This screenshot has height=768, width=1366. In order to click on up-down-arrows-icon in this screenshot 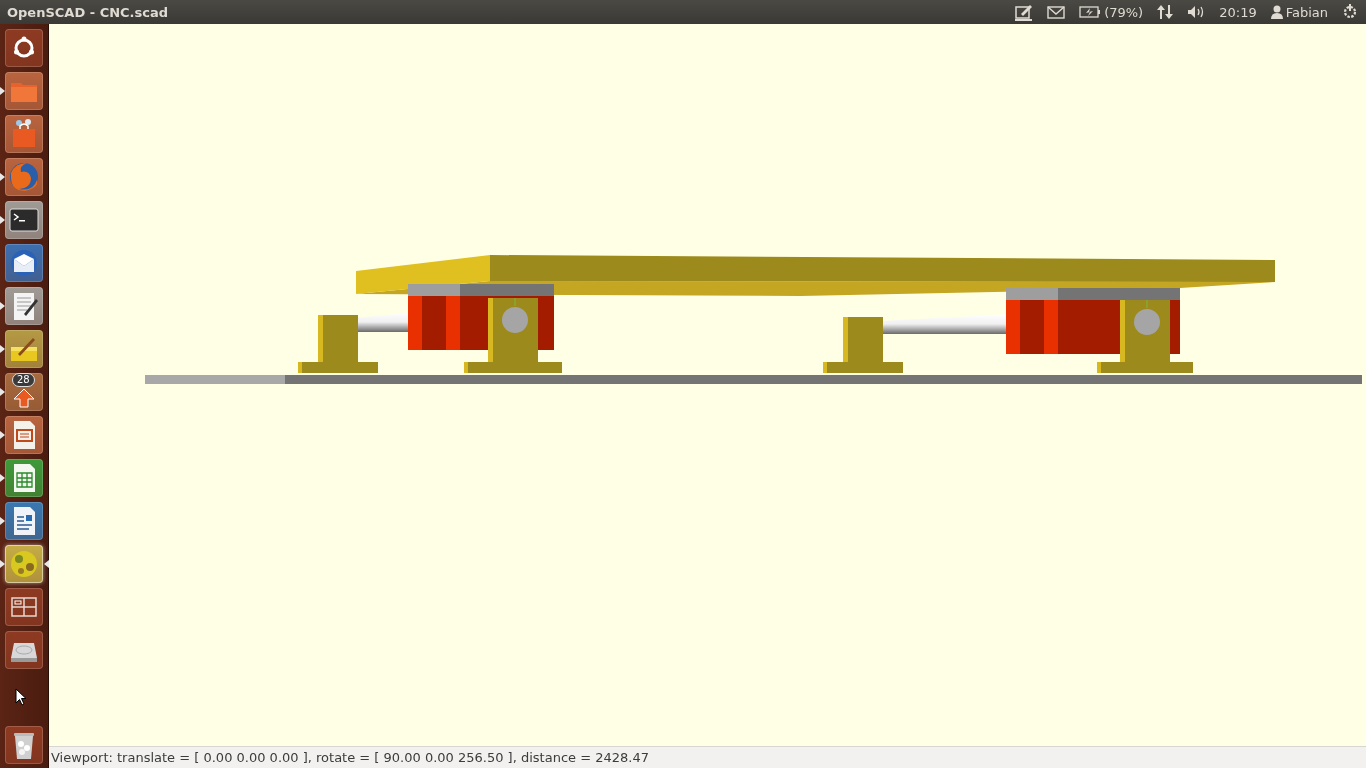, I will do `click(1165, 12)`.